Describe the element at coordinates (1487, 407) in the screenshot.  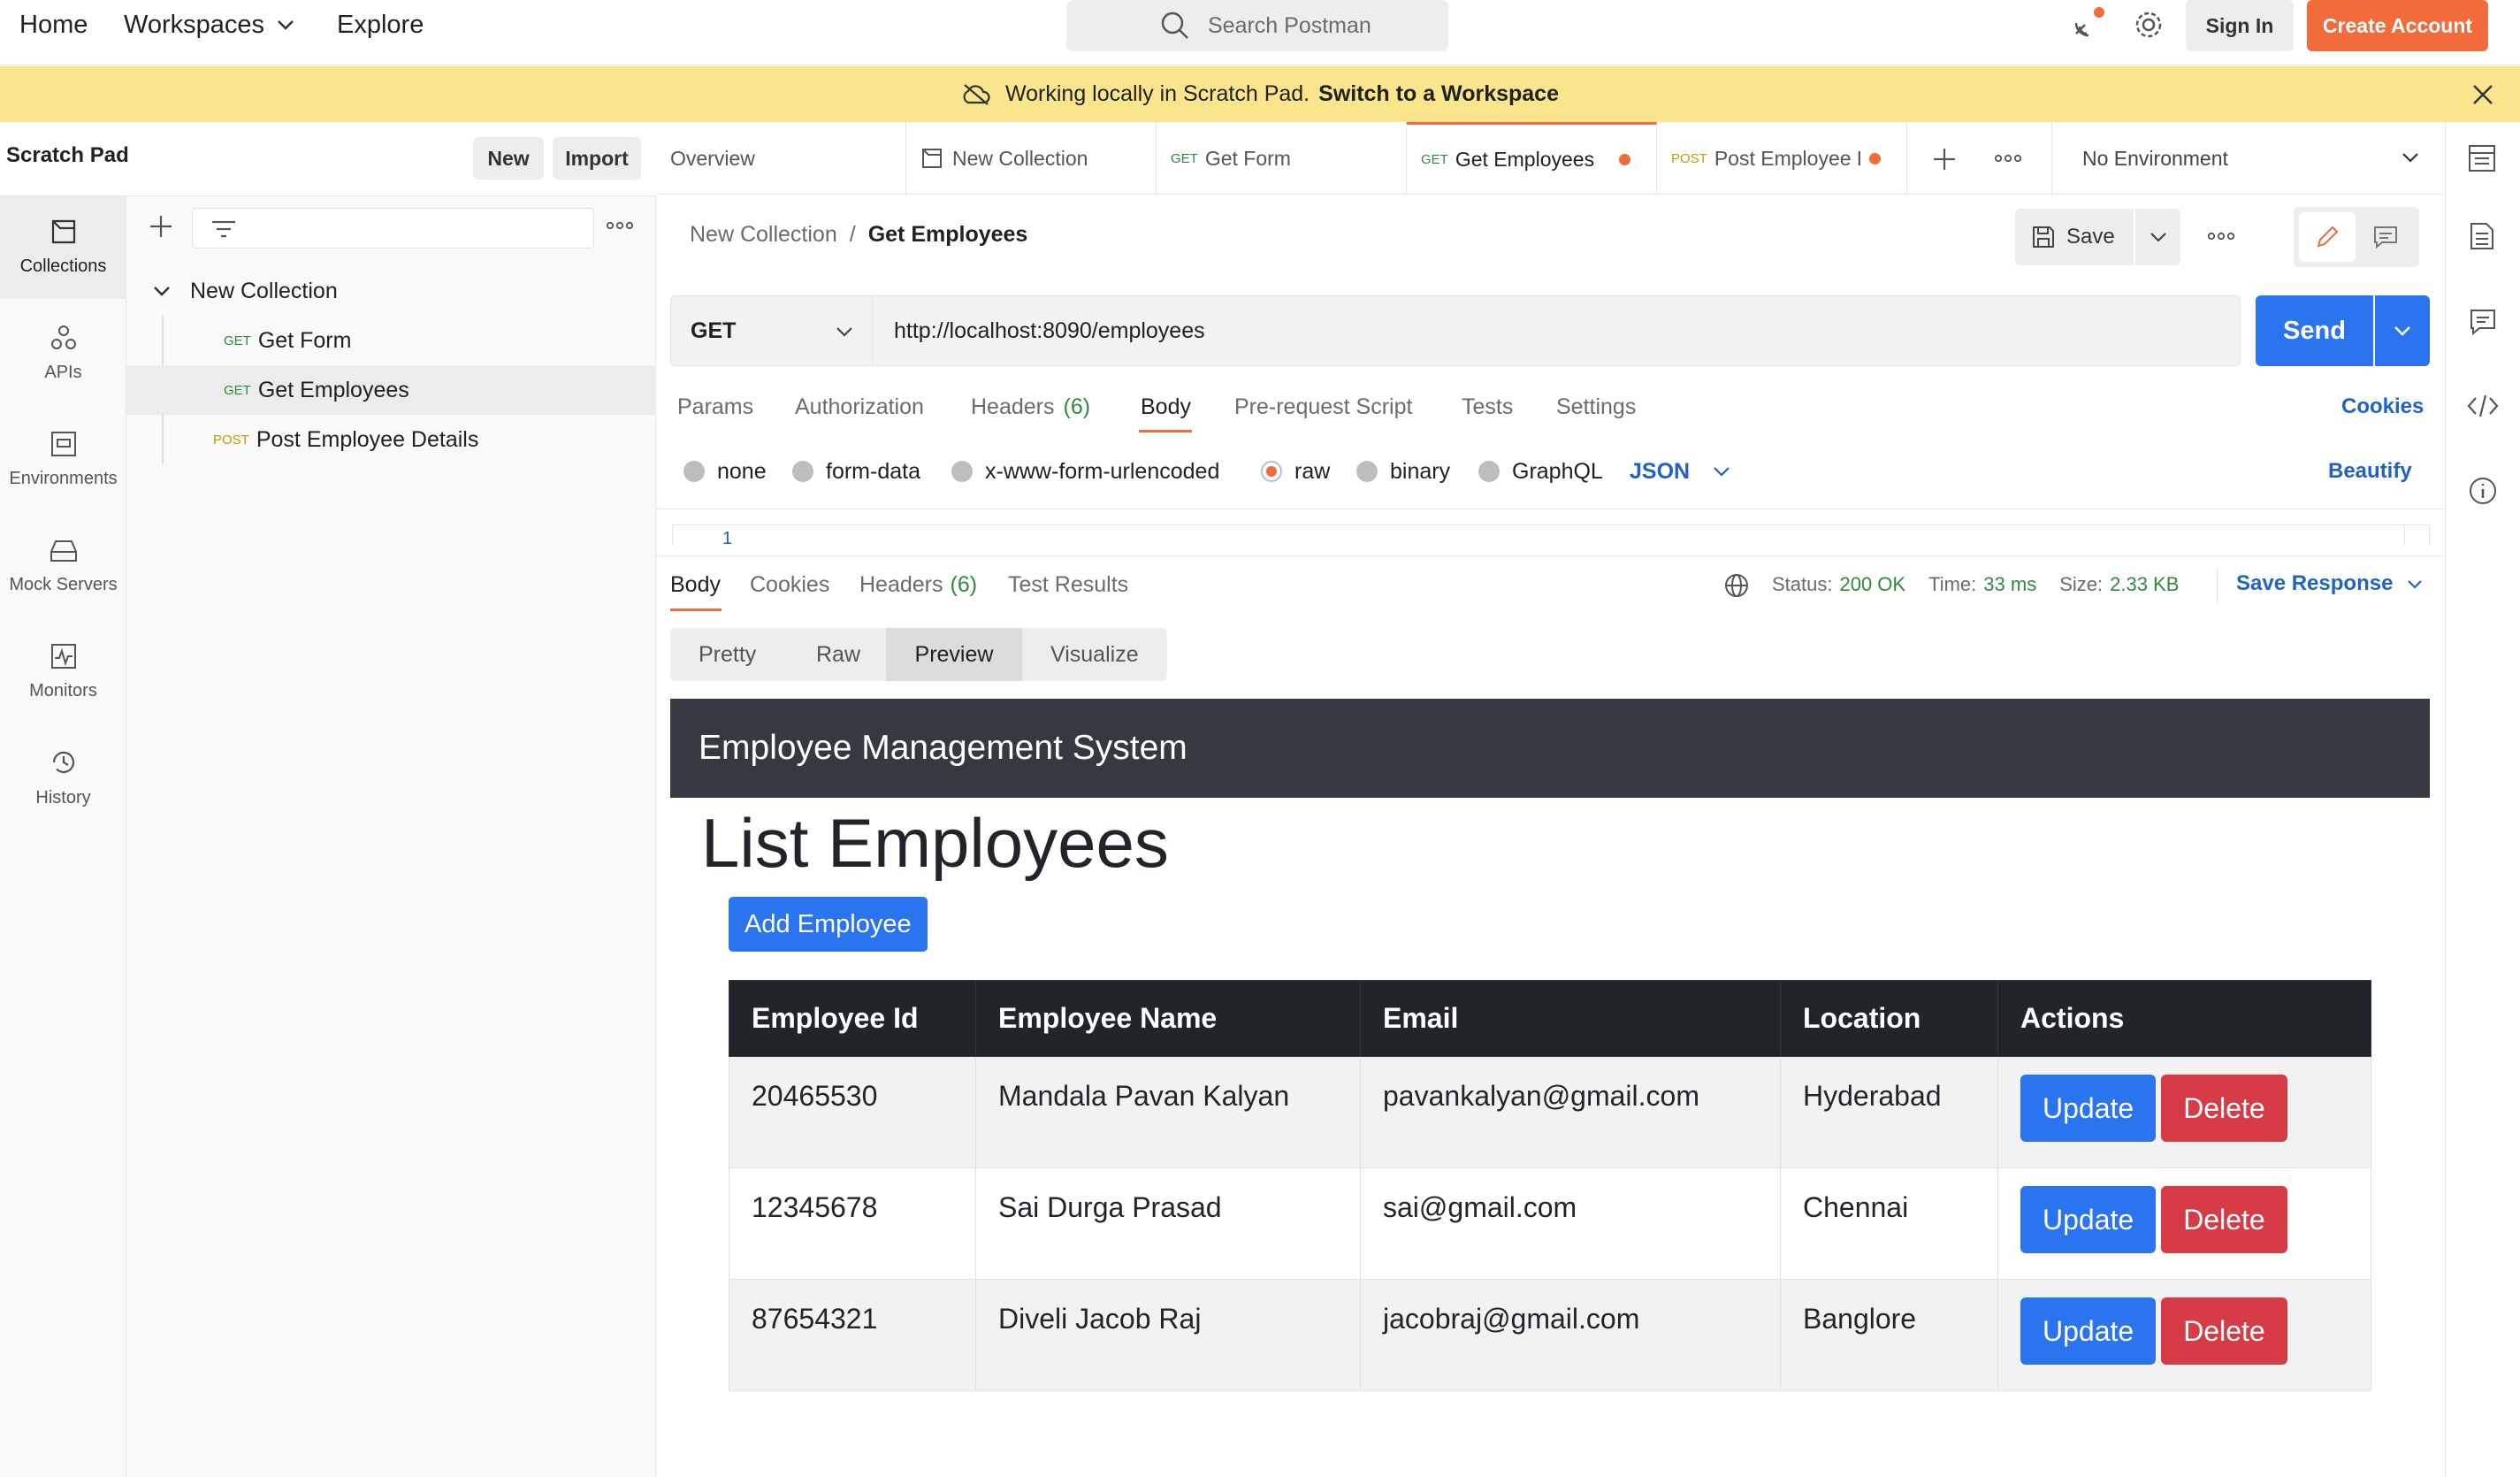
I see `tab-tests: Tests` at that location.